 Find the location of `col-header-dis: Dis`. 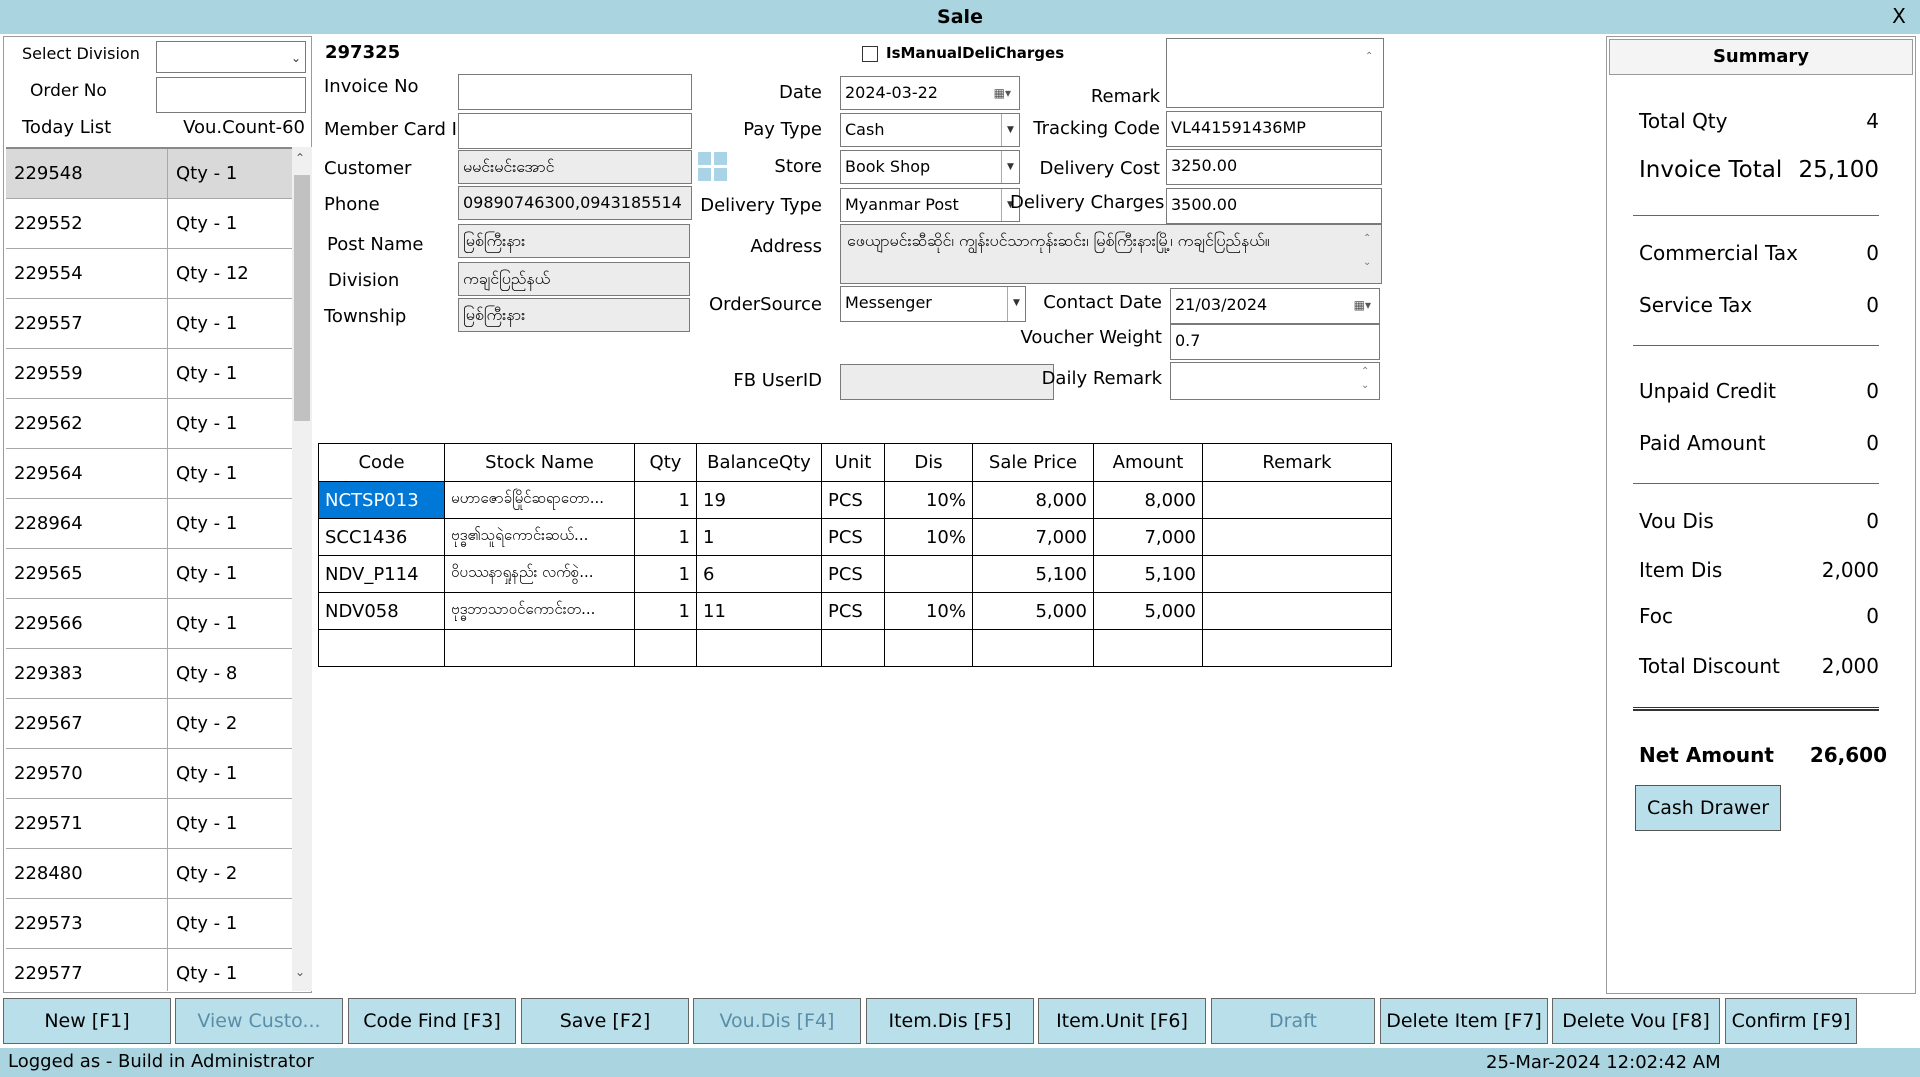

col-header-dis: Dis is located at coordinates (928, 462).